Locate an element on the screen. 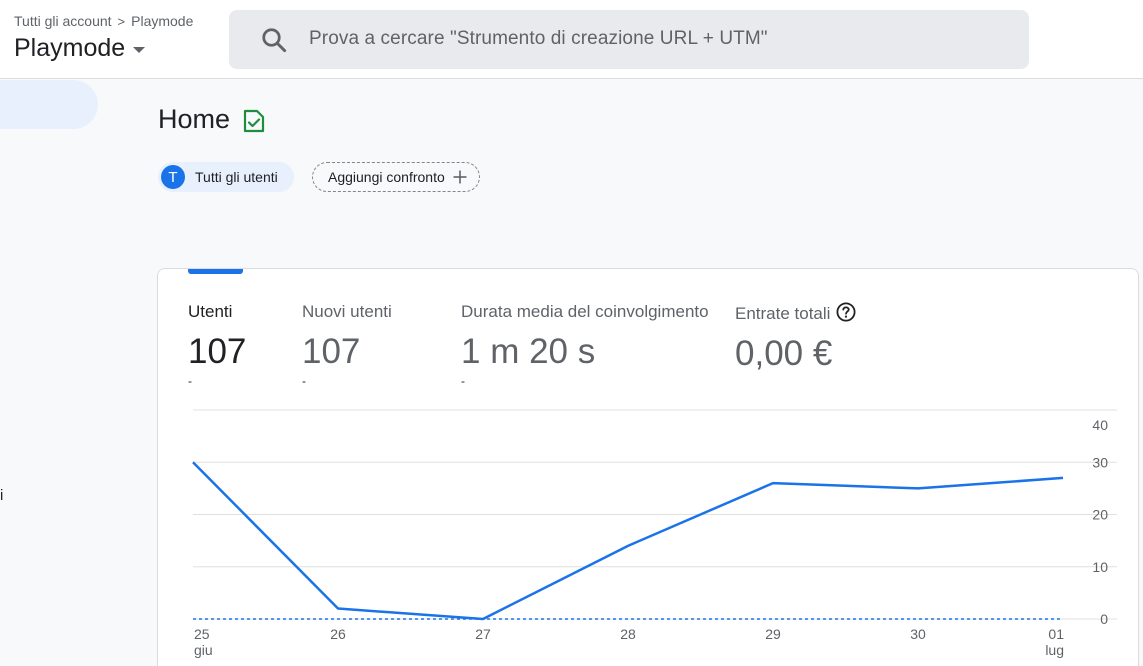  add-comparison-button: Aggiungi confronto is located at coordinates (396, 177).